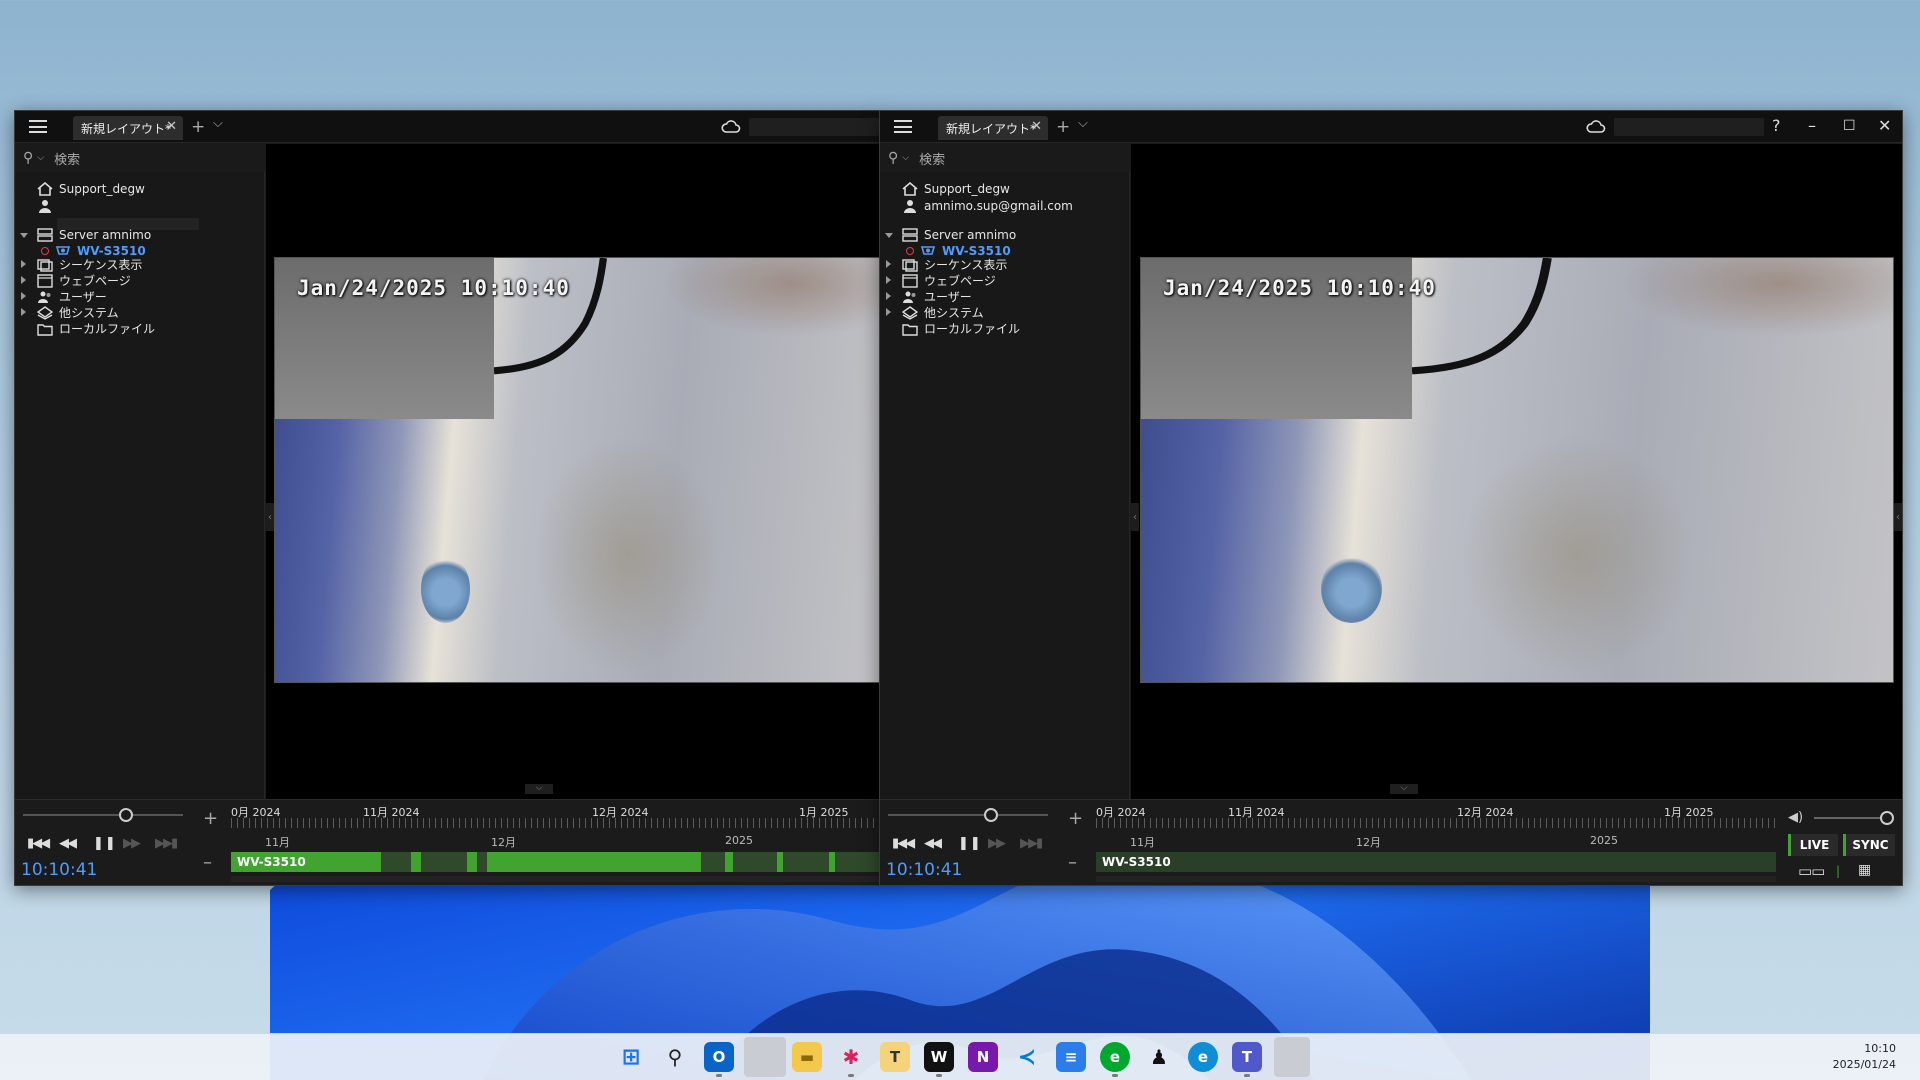 This screenshot has width=1920, height=1080. What do you see at coordinates (719, 1057) in the screenshot?
I see `outlook-icon: O` at bounding box center [719, 1057].